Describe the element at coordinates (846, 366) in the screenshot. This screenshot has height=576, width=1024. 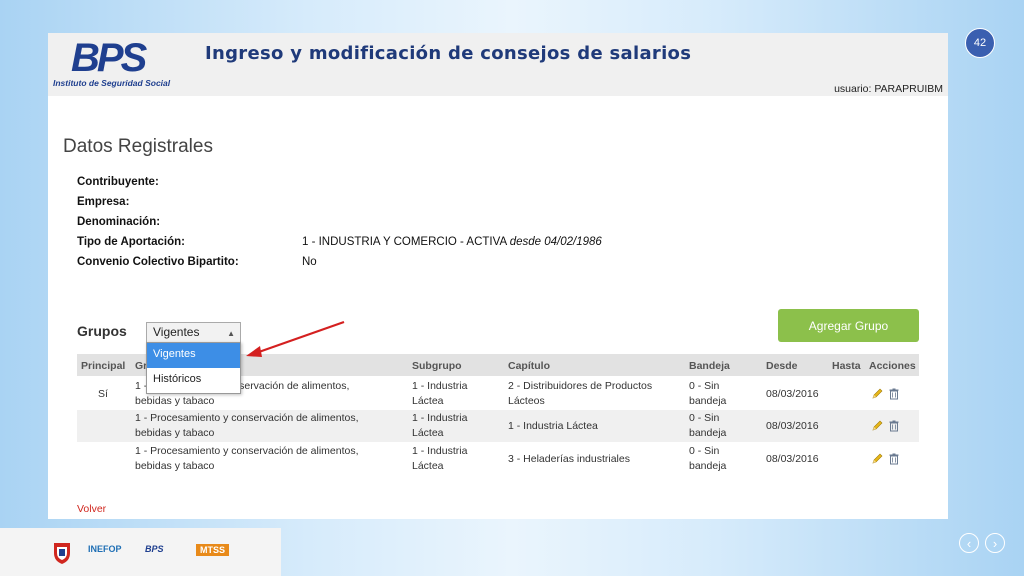
I see `col-hasta: Hasta` at that location.